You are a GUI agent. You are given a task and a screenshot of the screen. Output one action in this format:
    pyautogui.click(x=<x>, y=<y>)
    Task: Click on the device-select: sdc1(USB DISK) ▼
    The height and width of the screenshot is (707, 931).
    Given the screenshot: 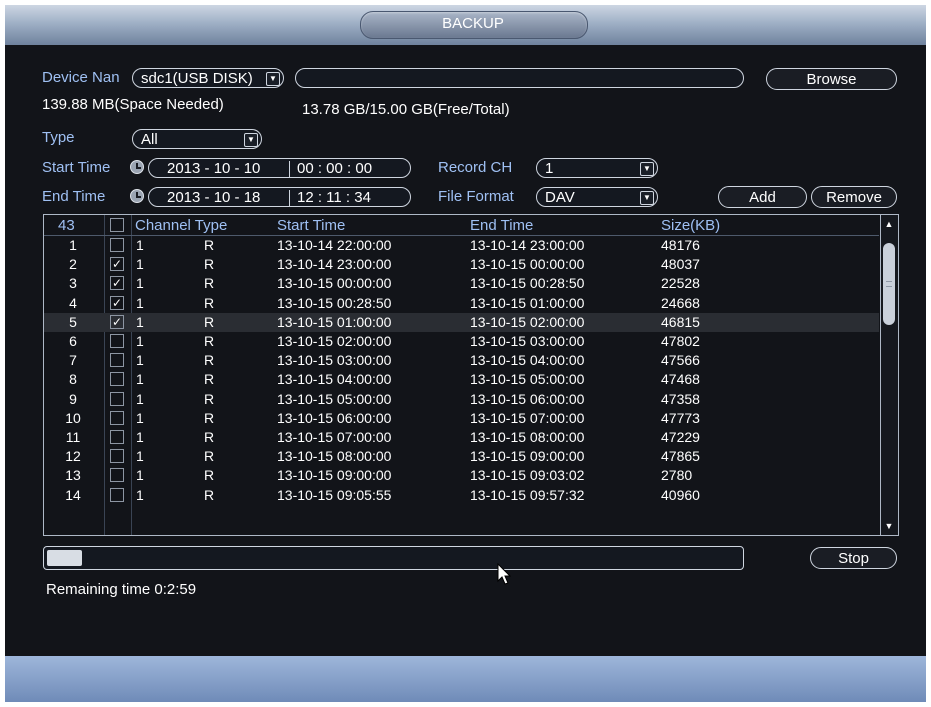 What is the action you would take?
    pyautogui.click(x=208, y=78)
    